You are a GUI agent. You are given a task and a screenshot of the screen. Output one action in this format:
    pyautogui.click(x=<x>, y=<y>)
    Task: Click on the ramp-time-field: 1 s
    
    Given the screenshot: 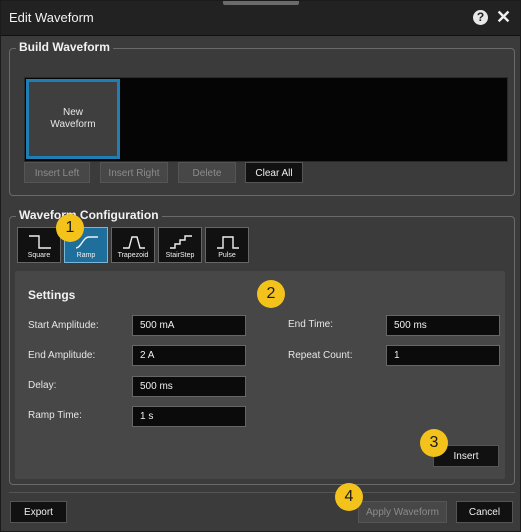 What is the action you would take?
    pyautogui.click(x=189, y=416)
    